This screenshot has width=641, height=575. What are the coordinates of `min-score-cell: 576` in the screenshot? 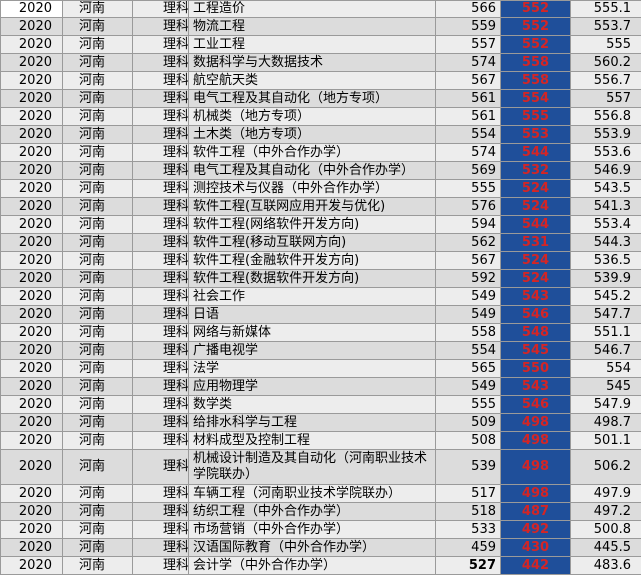 It's located at (468, 207).